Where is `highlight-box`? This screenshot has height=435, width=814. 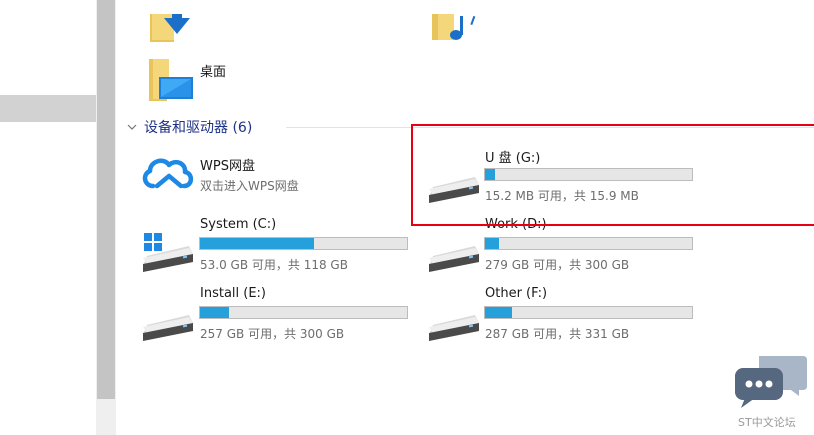
highlight-box is located at coordinates (612, 175).